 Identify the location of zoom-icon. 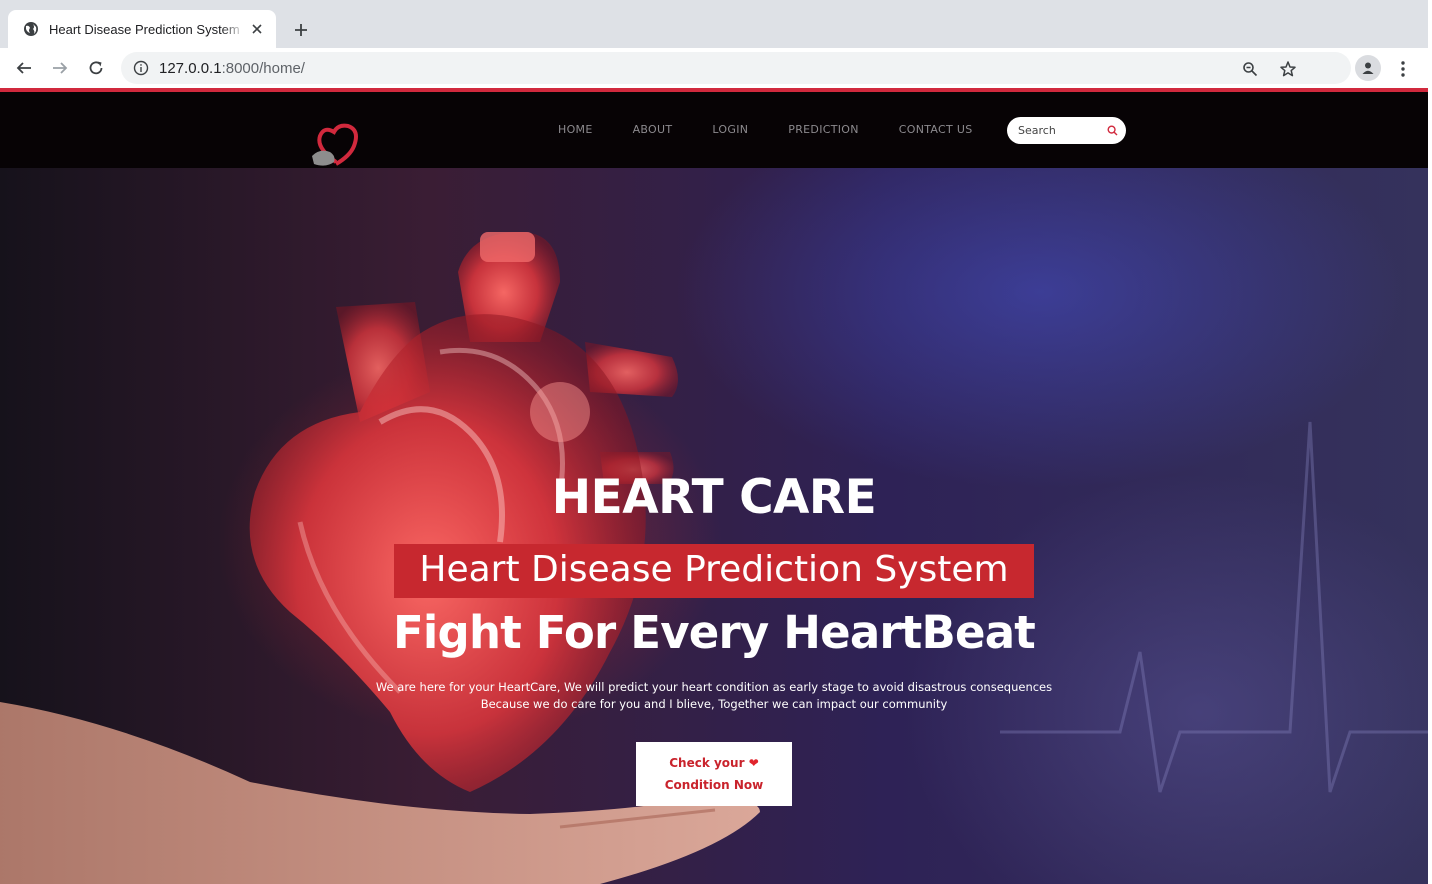
(1250, 69).